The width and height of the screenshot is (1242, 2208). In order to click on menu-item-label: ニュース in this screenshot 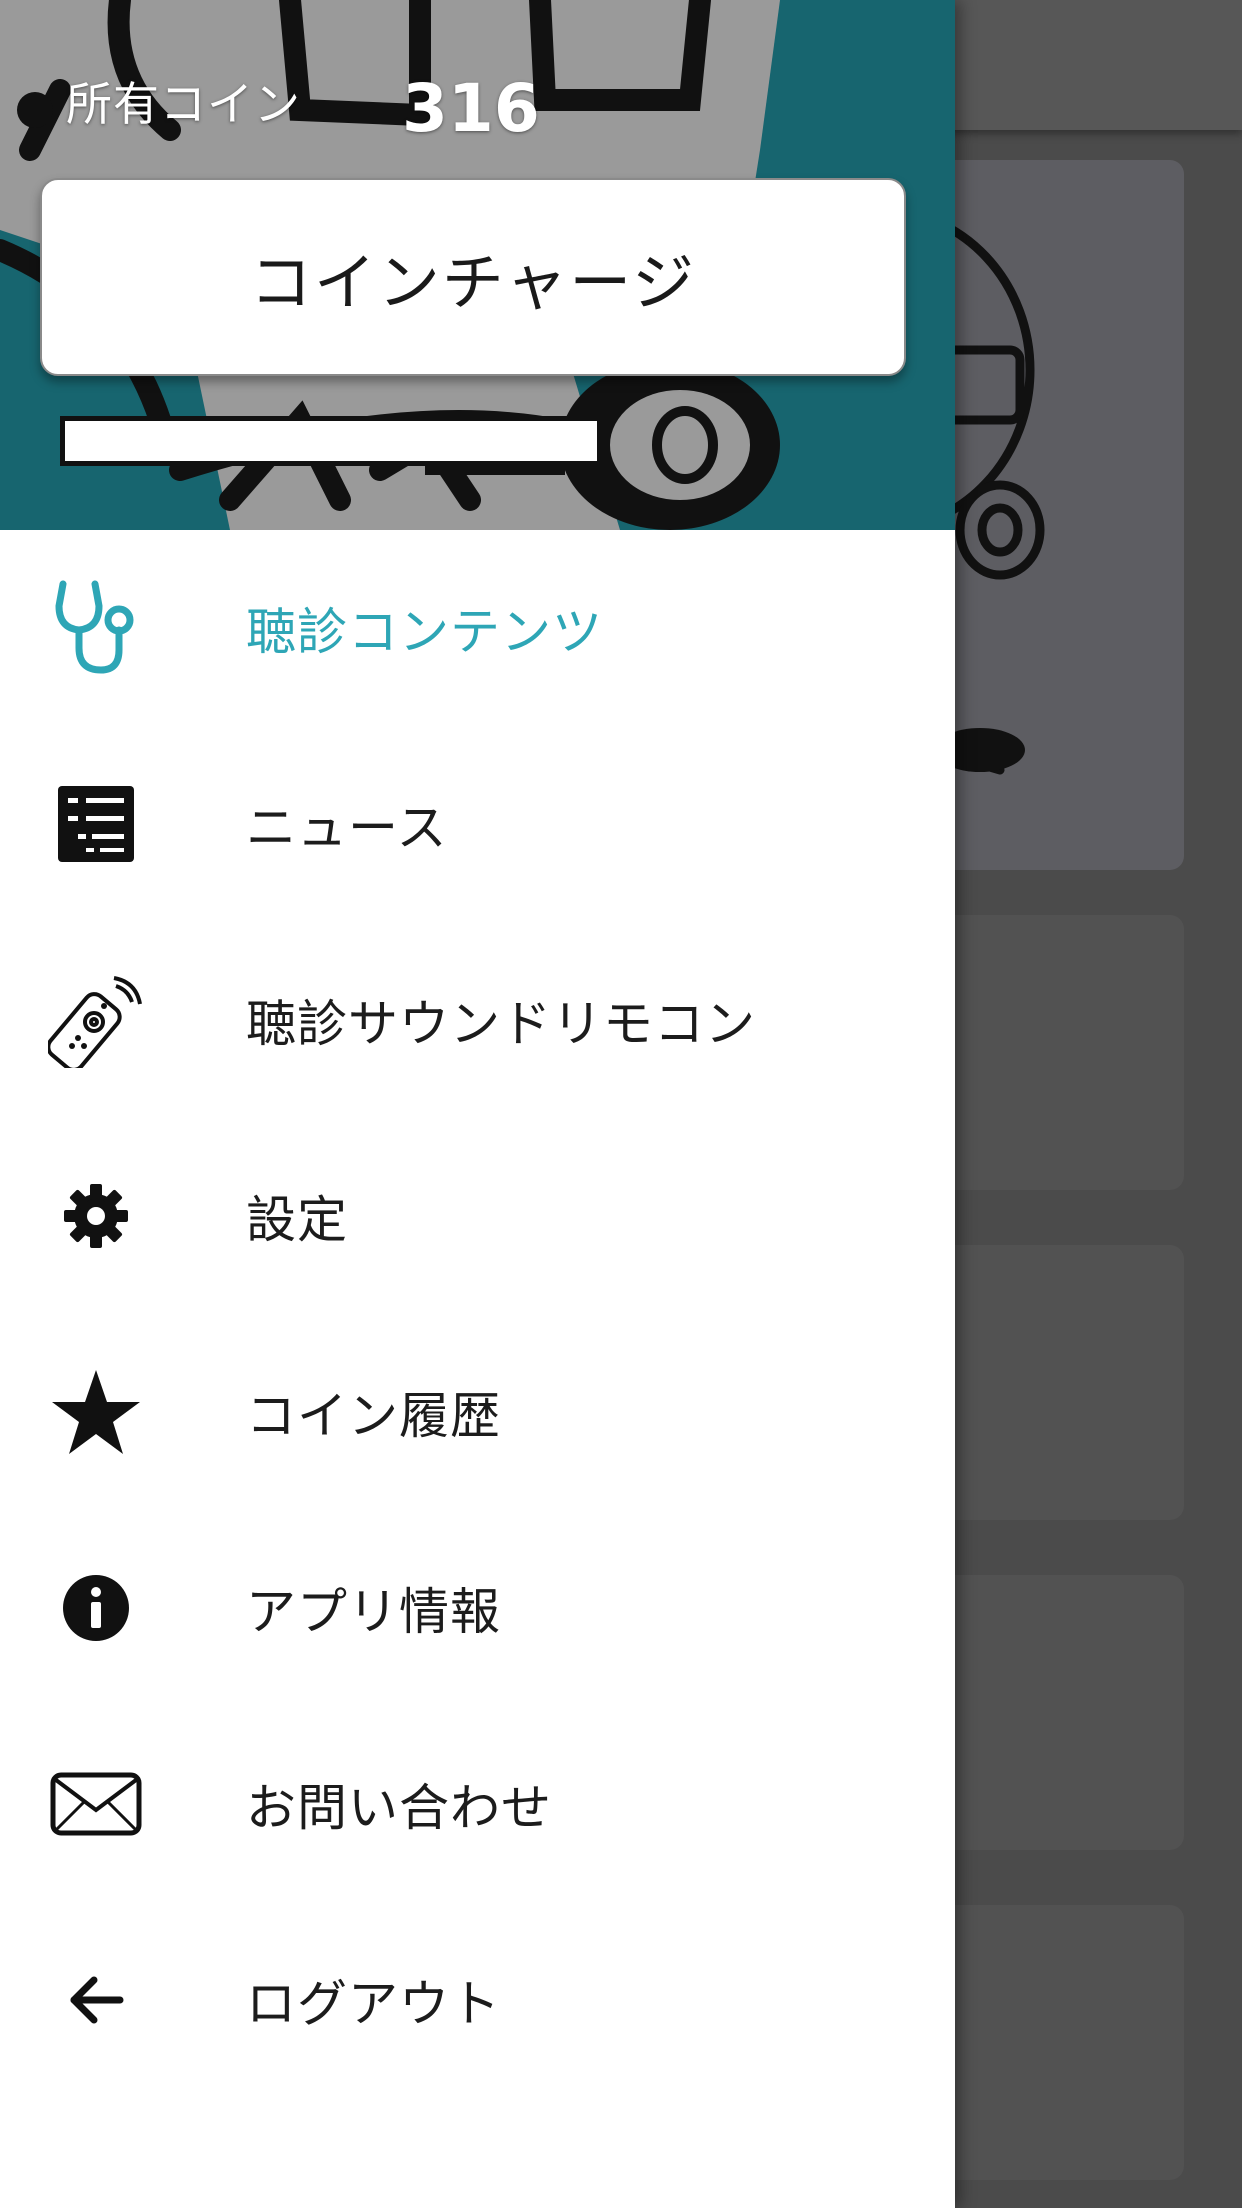, I will do `click(347, 828)`.